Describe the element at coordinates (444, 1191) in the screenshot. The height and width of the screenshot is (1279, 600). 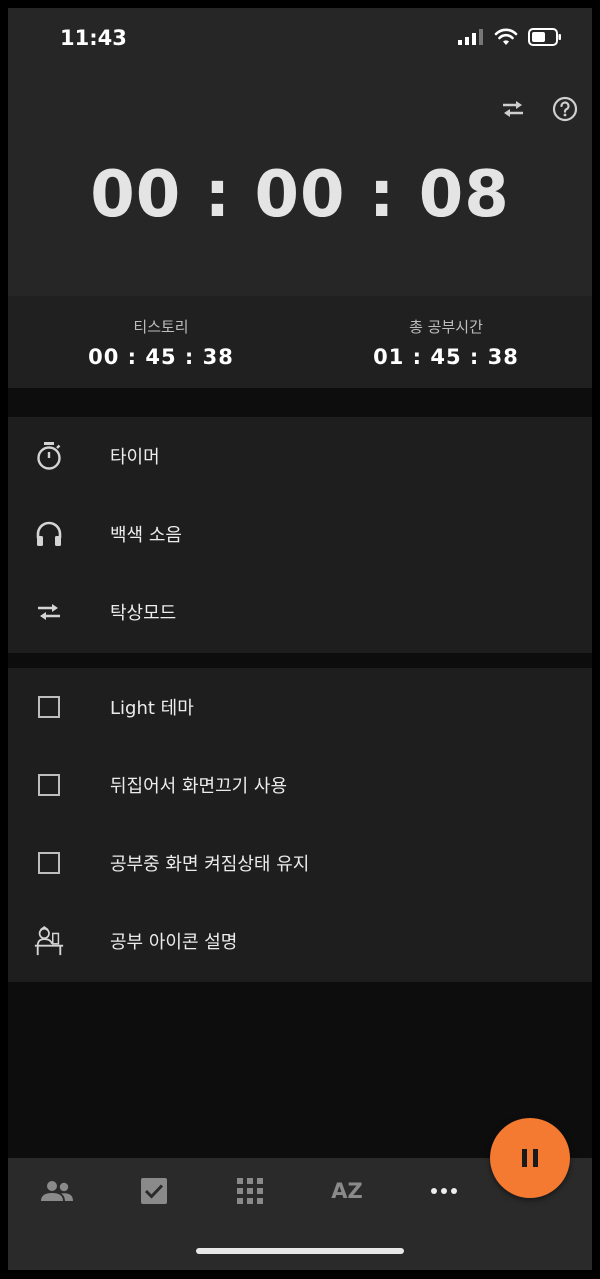
I see `more-icon` at that location.